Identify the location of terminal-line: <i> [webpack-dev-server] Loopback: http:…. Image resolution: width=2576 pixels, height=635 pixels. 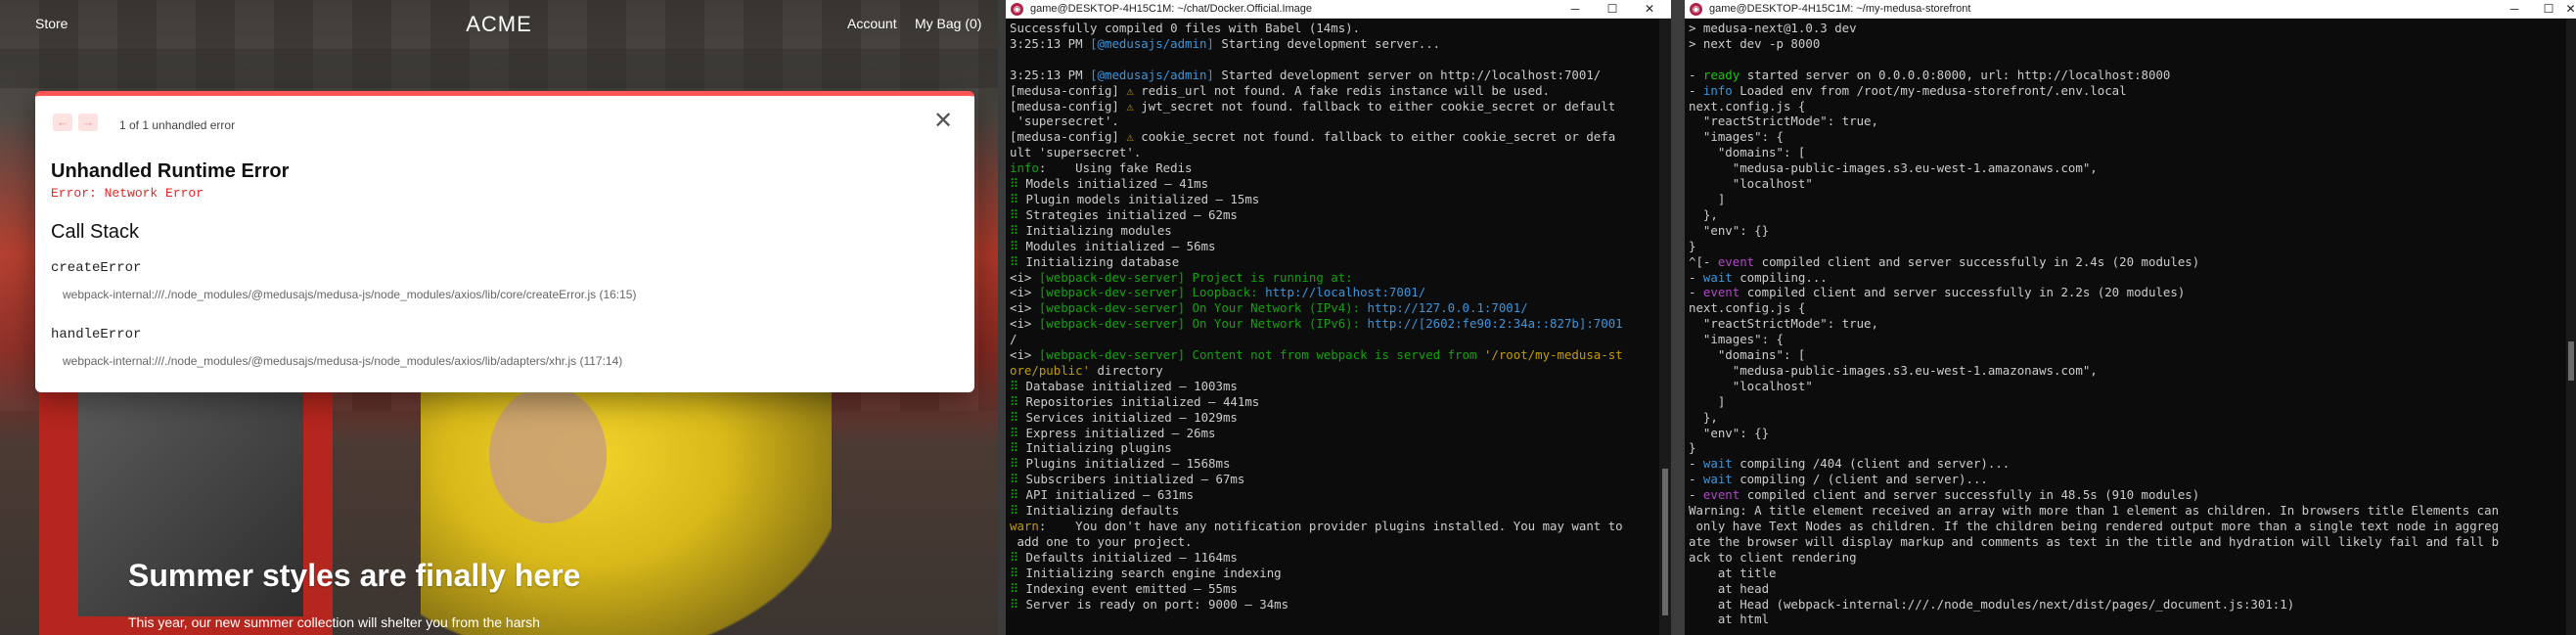
(1333, 292).